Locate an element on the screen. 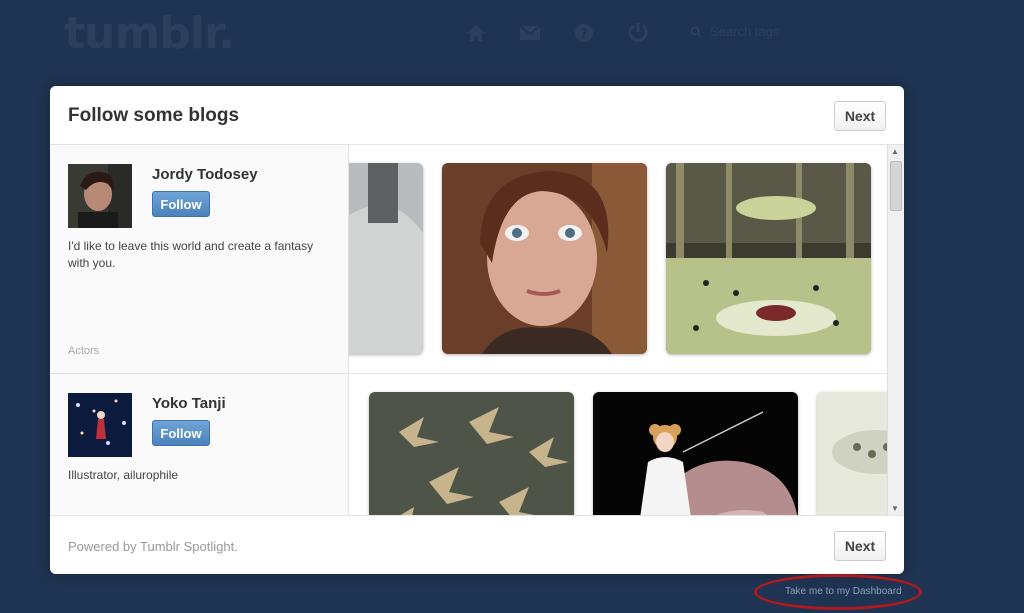  help-icon: ? is located at coordinates (584, 33).